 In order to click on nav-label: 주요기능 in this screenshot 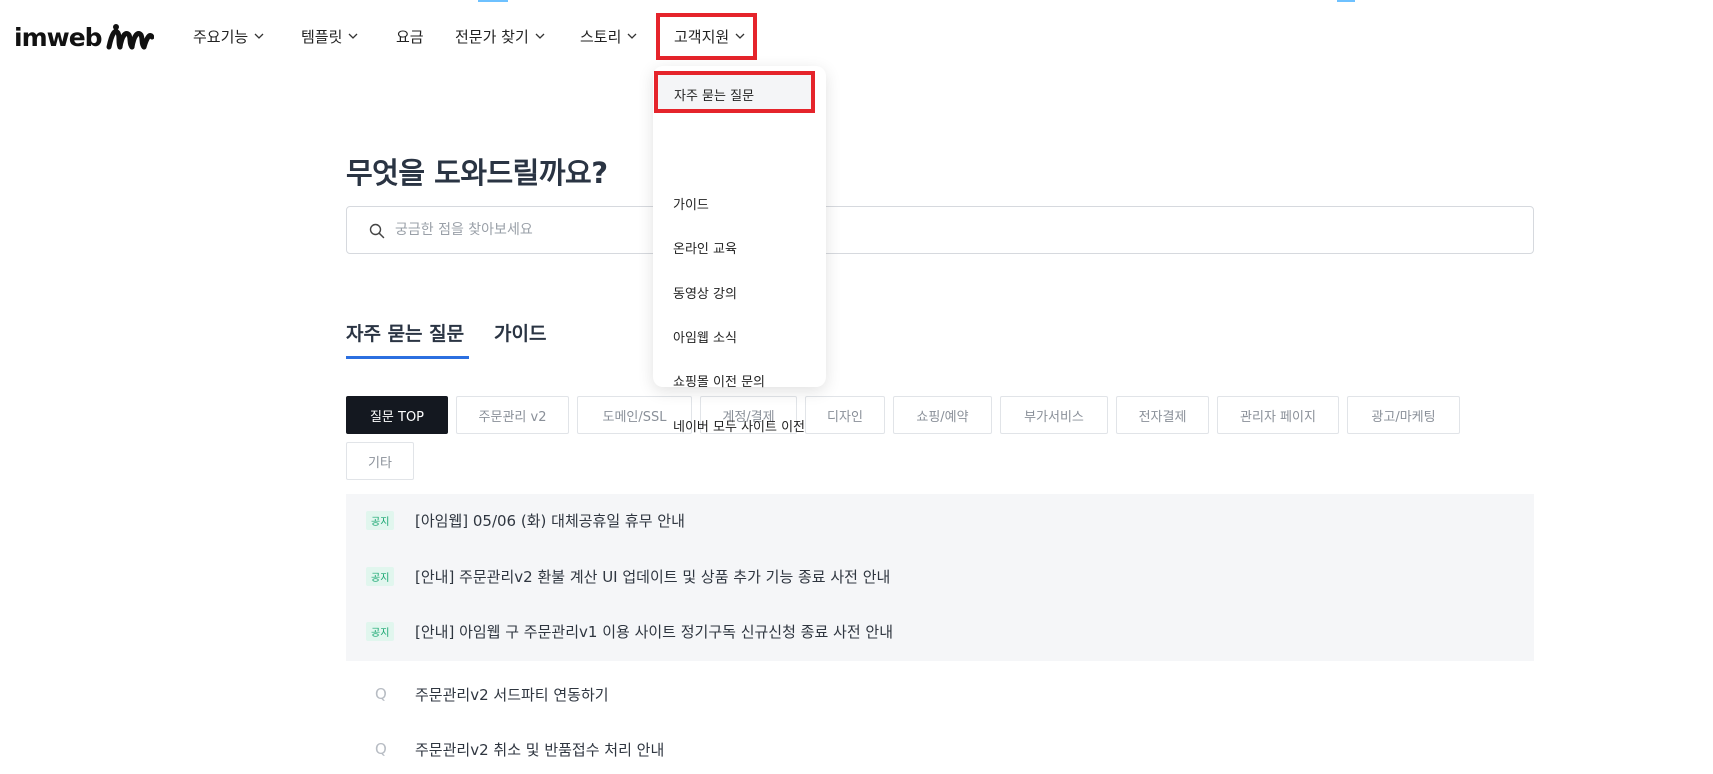, I will do `click(221, 36)`.